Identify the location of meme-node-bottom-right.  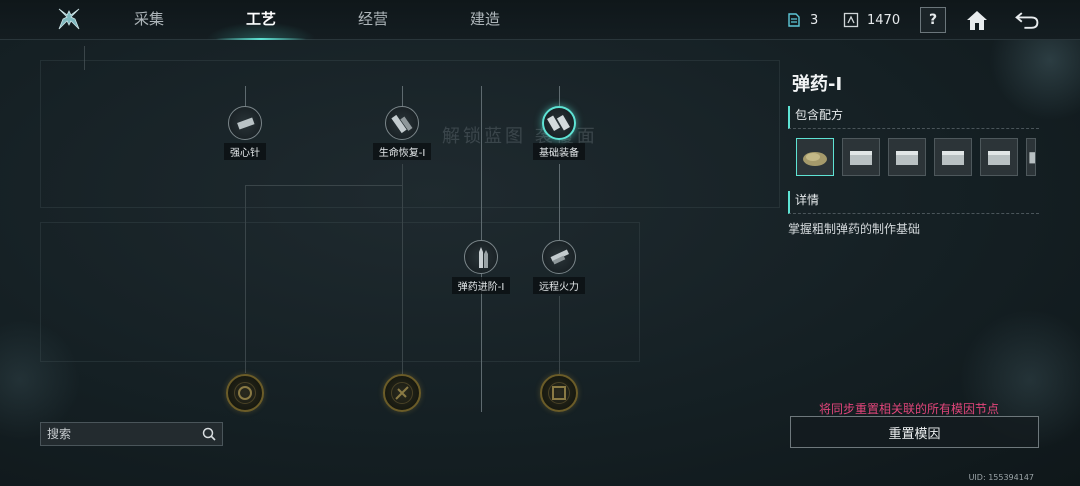
(559, 393).